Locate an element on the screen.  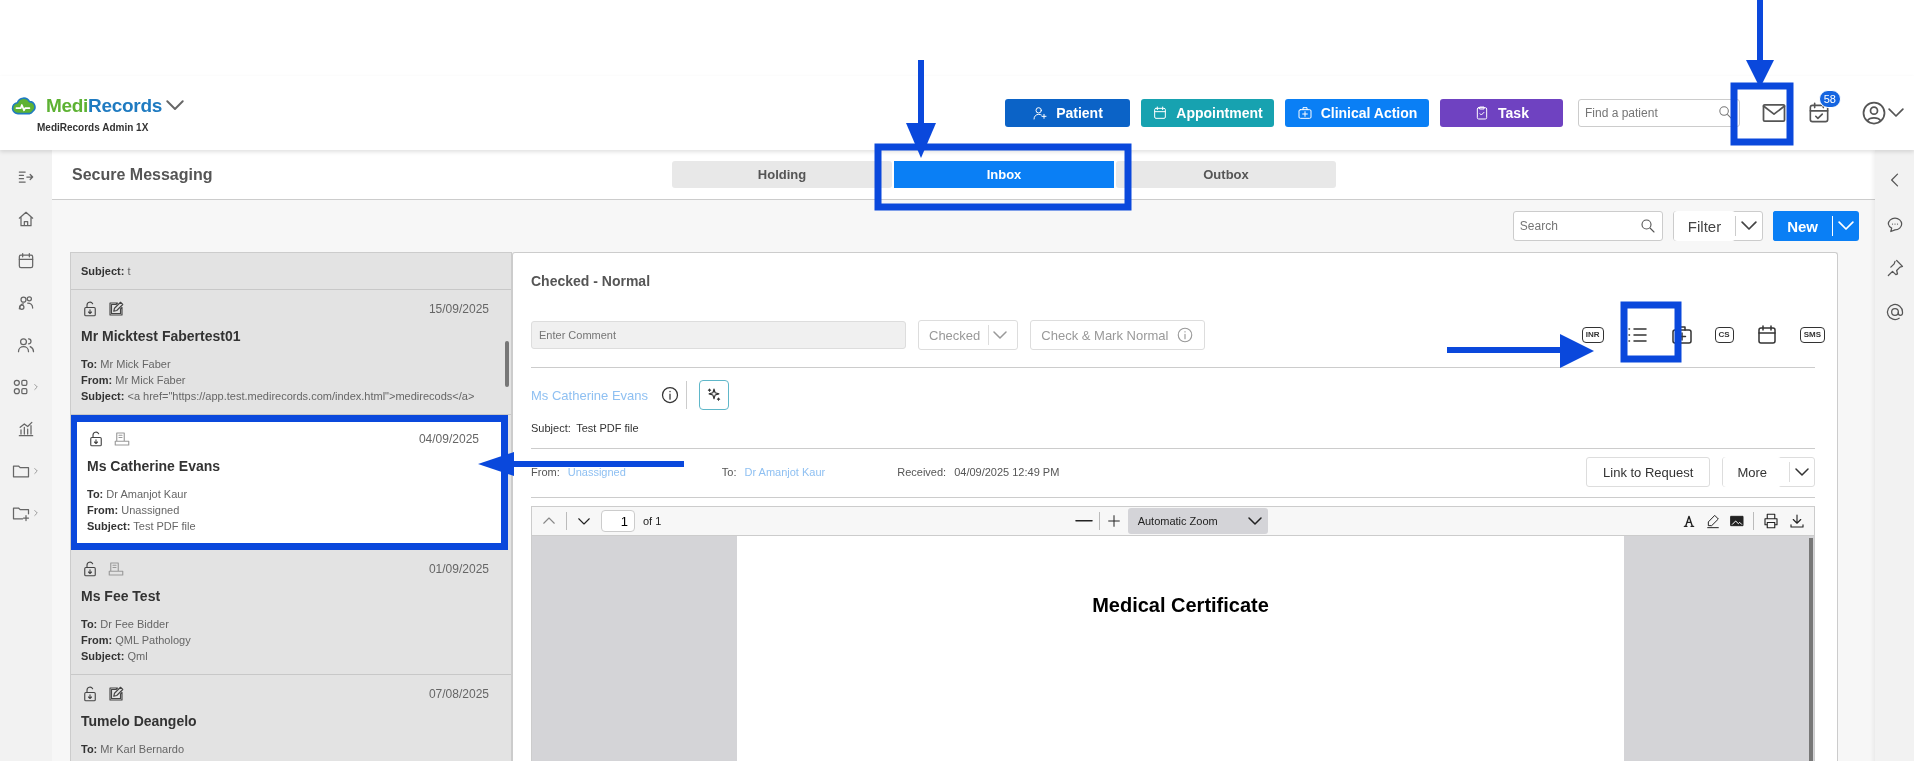
zoom-select: Automatic Zoom is located at coordinates (1197, 521).